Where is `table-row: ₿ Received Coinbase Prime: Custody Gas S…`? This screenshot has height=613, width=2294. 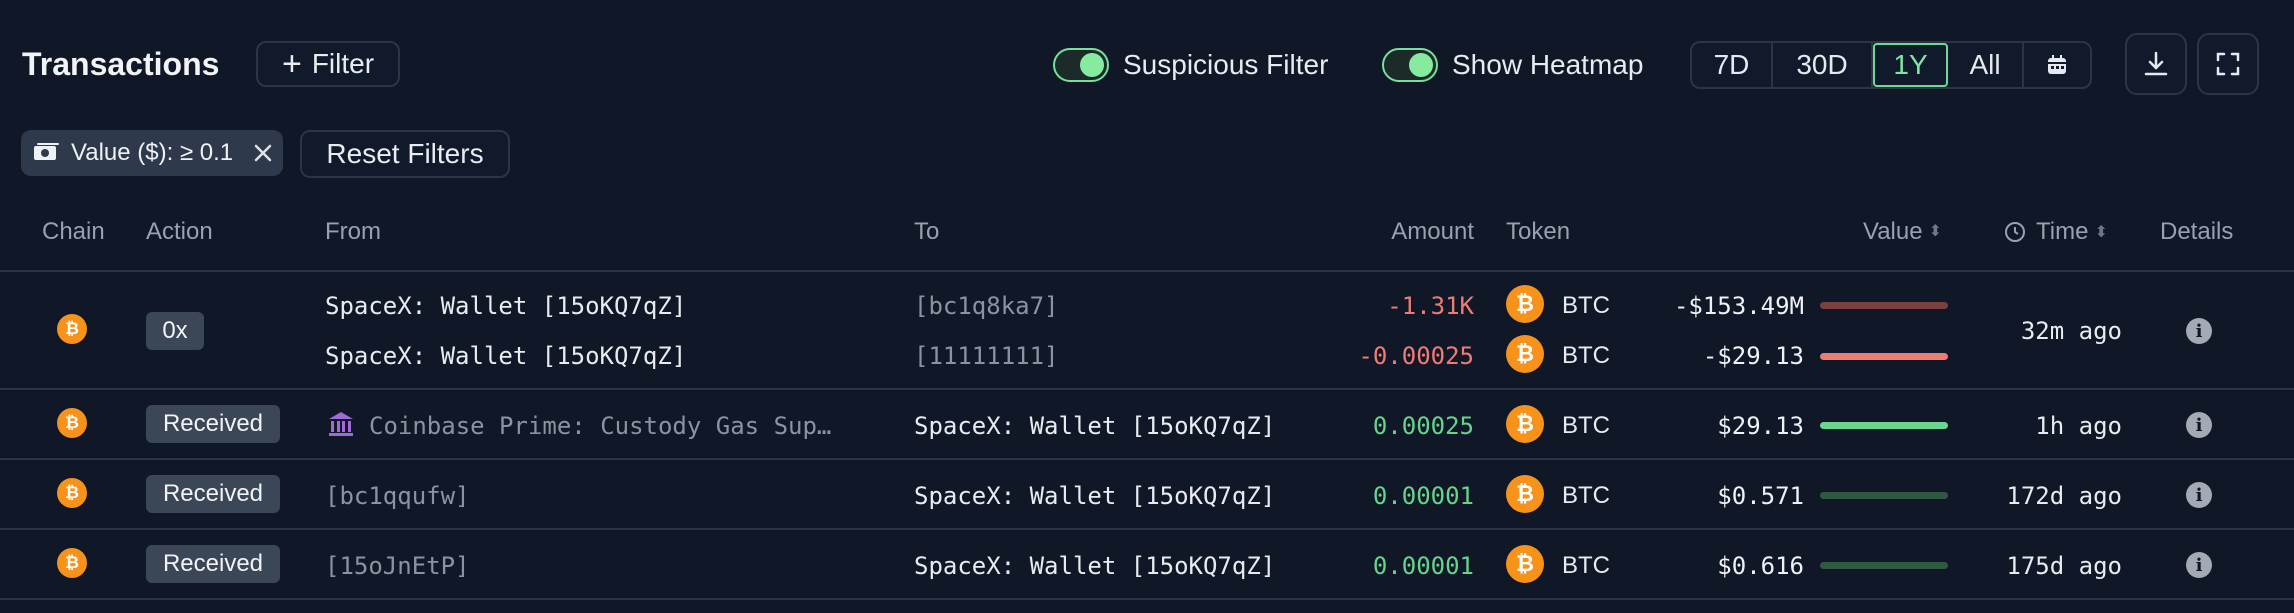
table-row: ₿ Received Coinbase Prime: Custody Gas S… is located at coordinates (1147, 425).